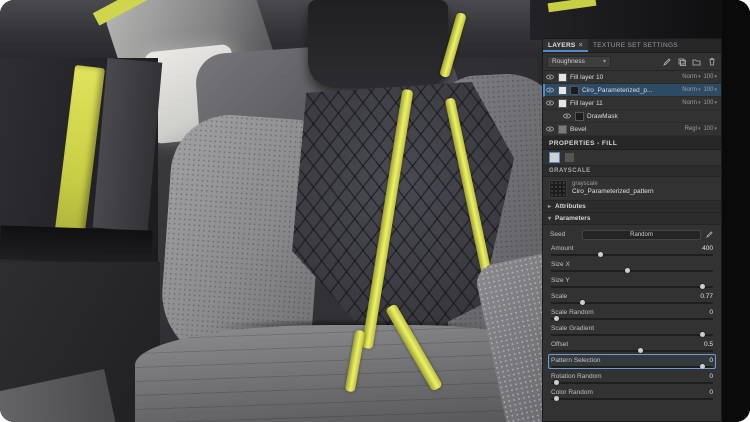  I want to click on layer-mask-thumbnail, so click(574, 90).